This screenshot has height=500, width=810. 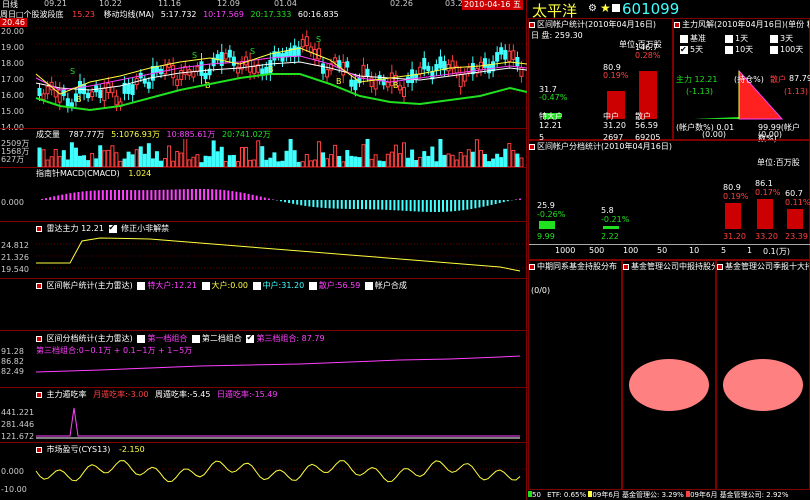 What do you see at coordinates (256, 285) in the screenshot?
I see `checkbox-m` at bounding box center [256, 285].